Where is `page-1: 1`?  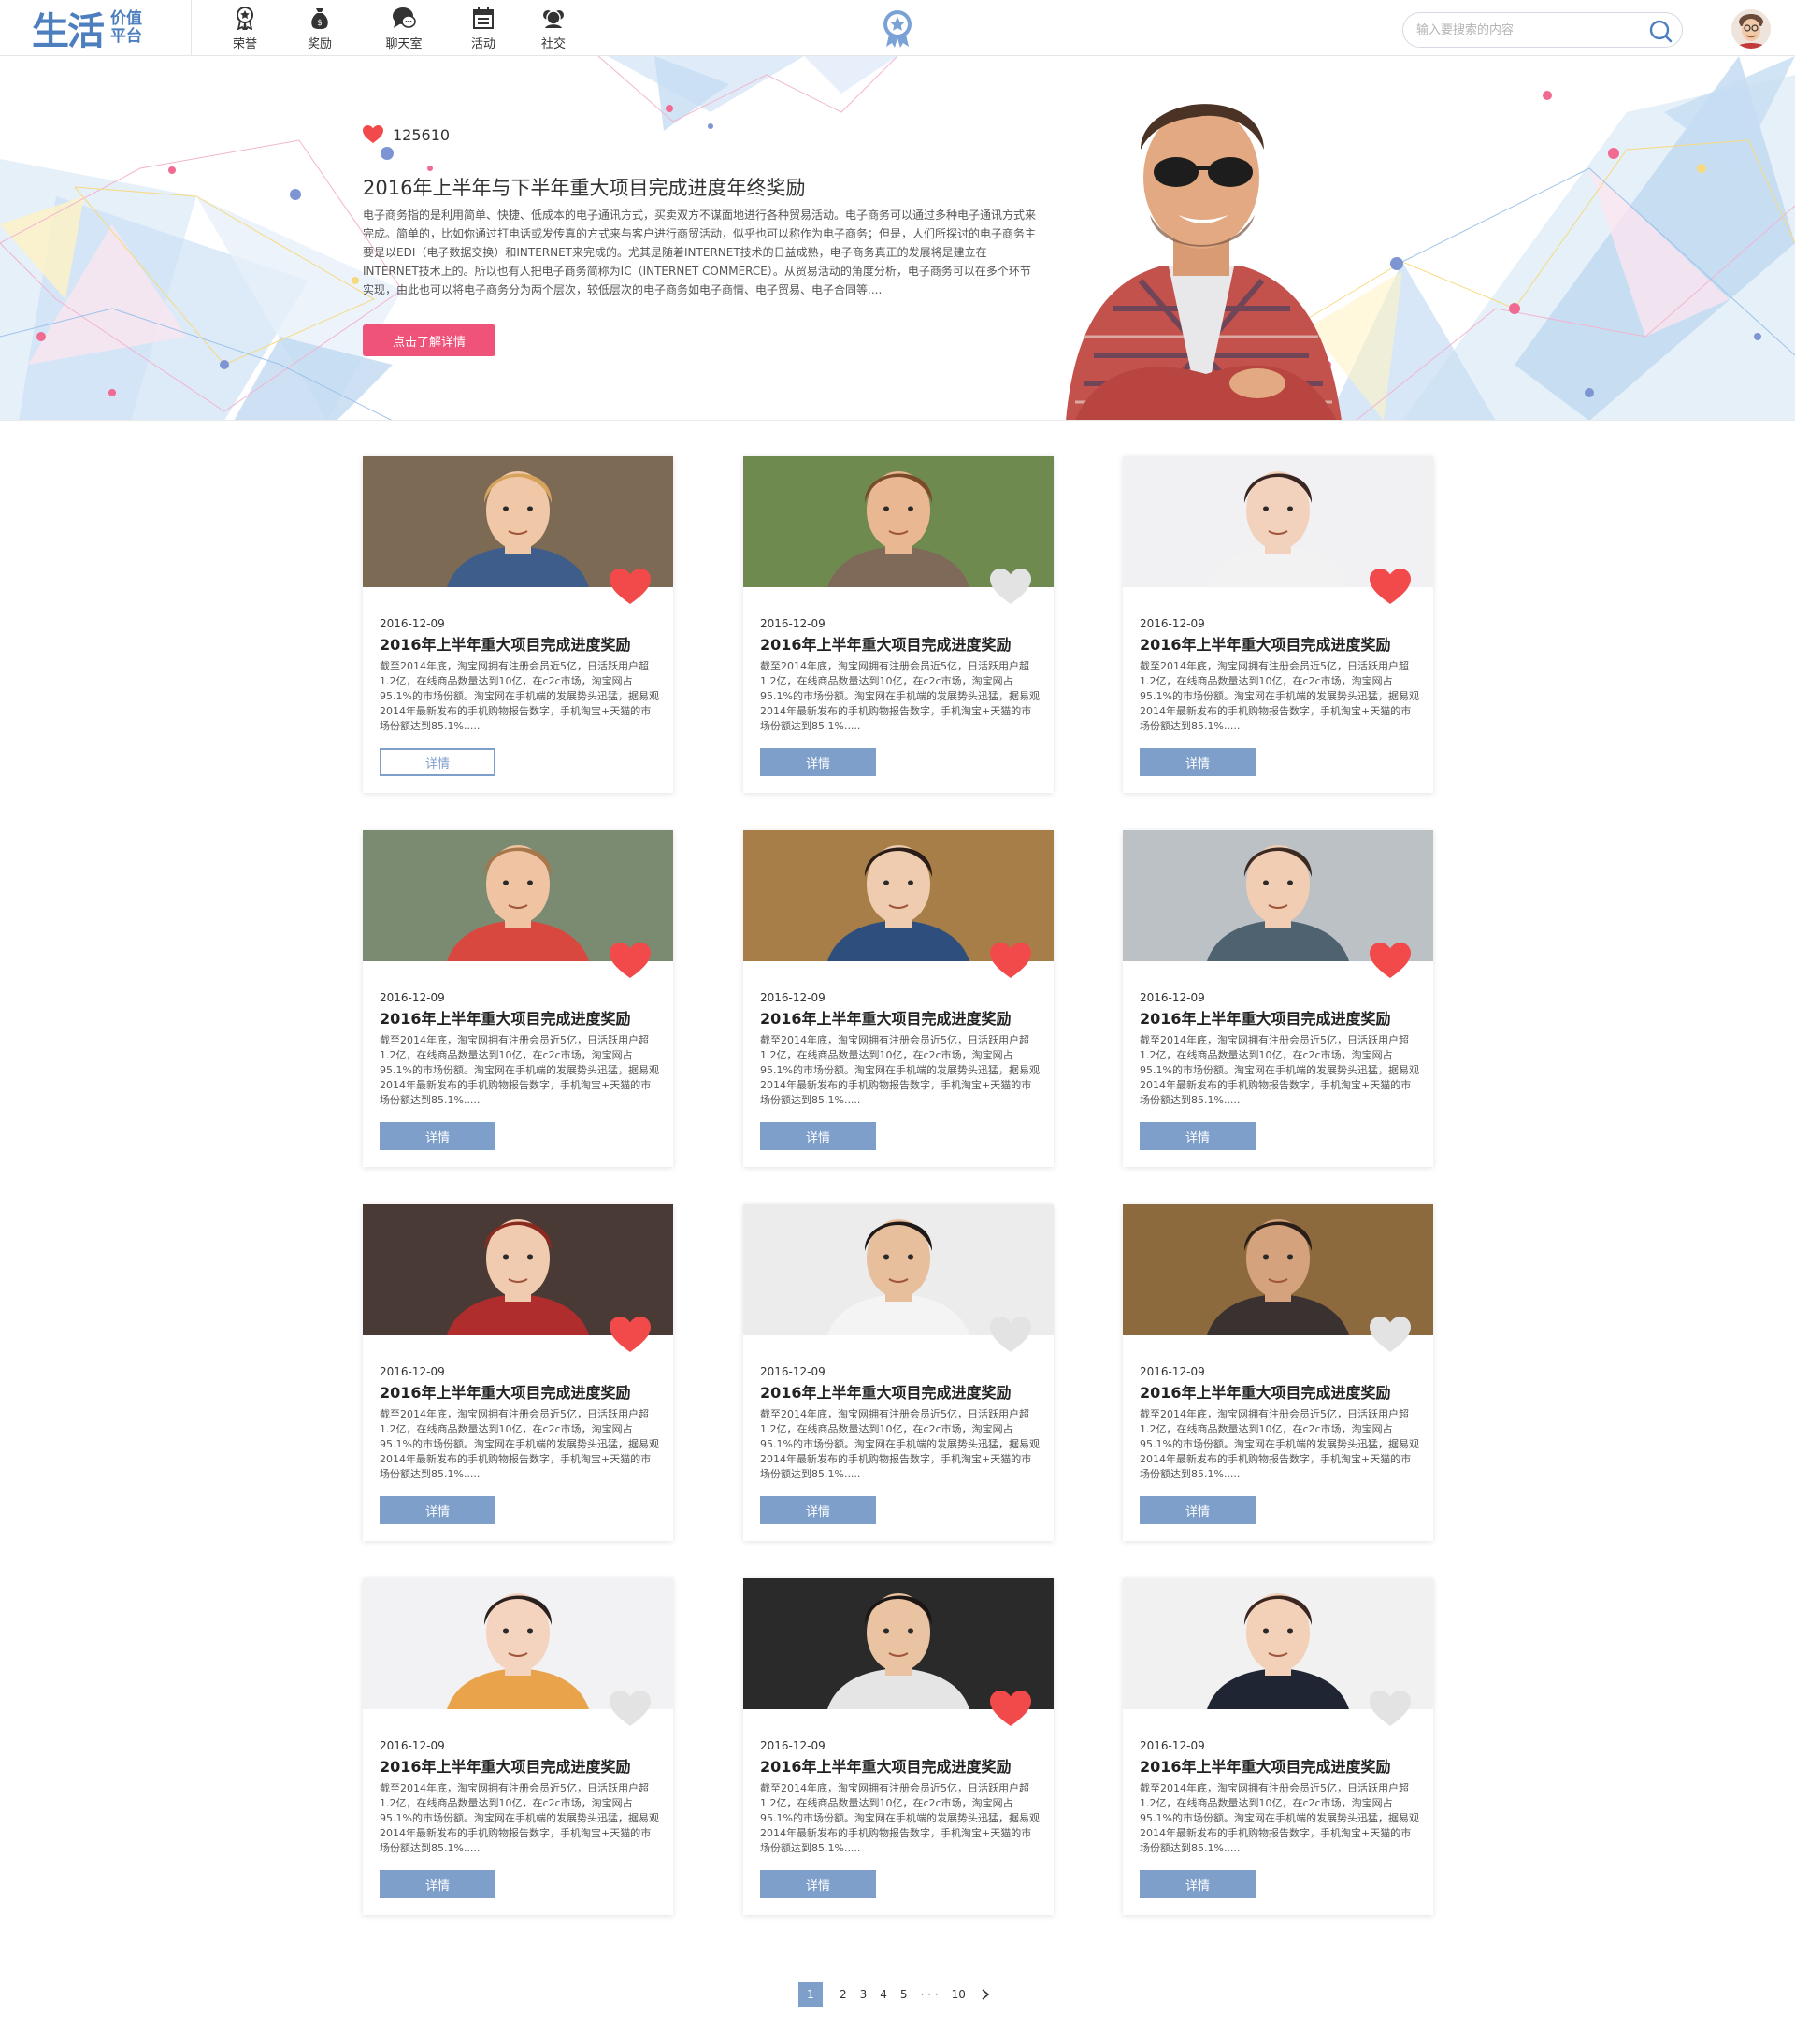
page-1: 1 is located at coordinates (811, 1994).